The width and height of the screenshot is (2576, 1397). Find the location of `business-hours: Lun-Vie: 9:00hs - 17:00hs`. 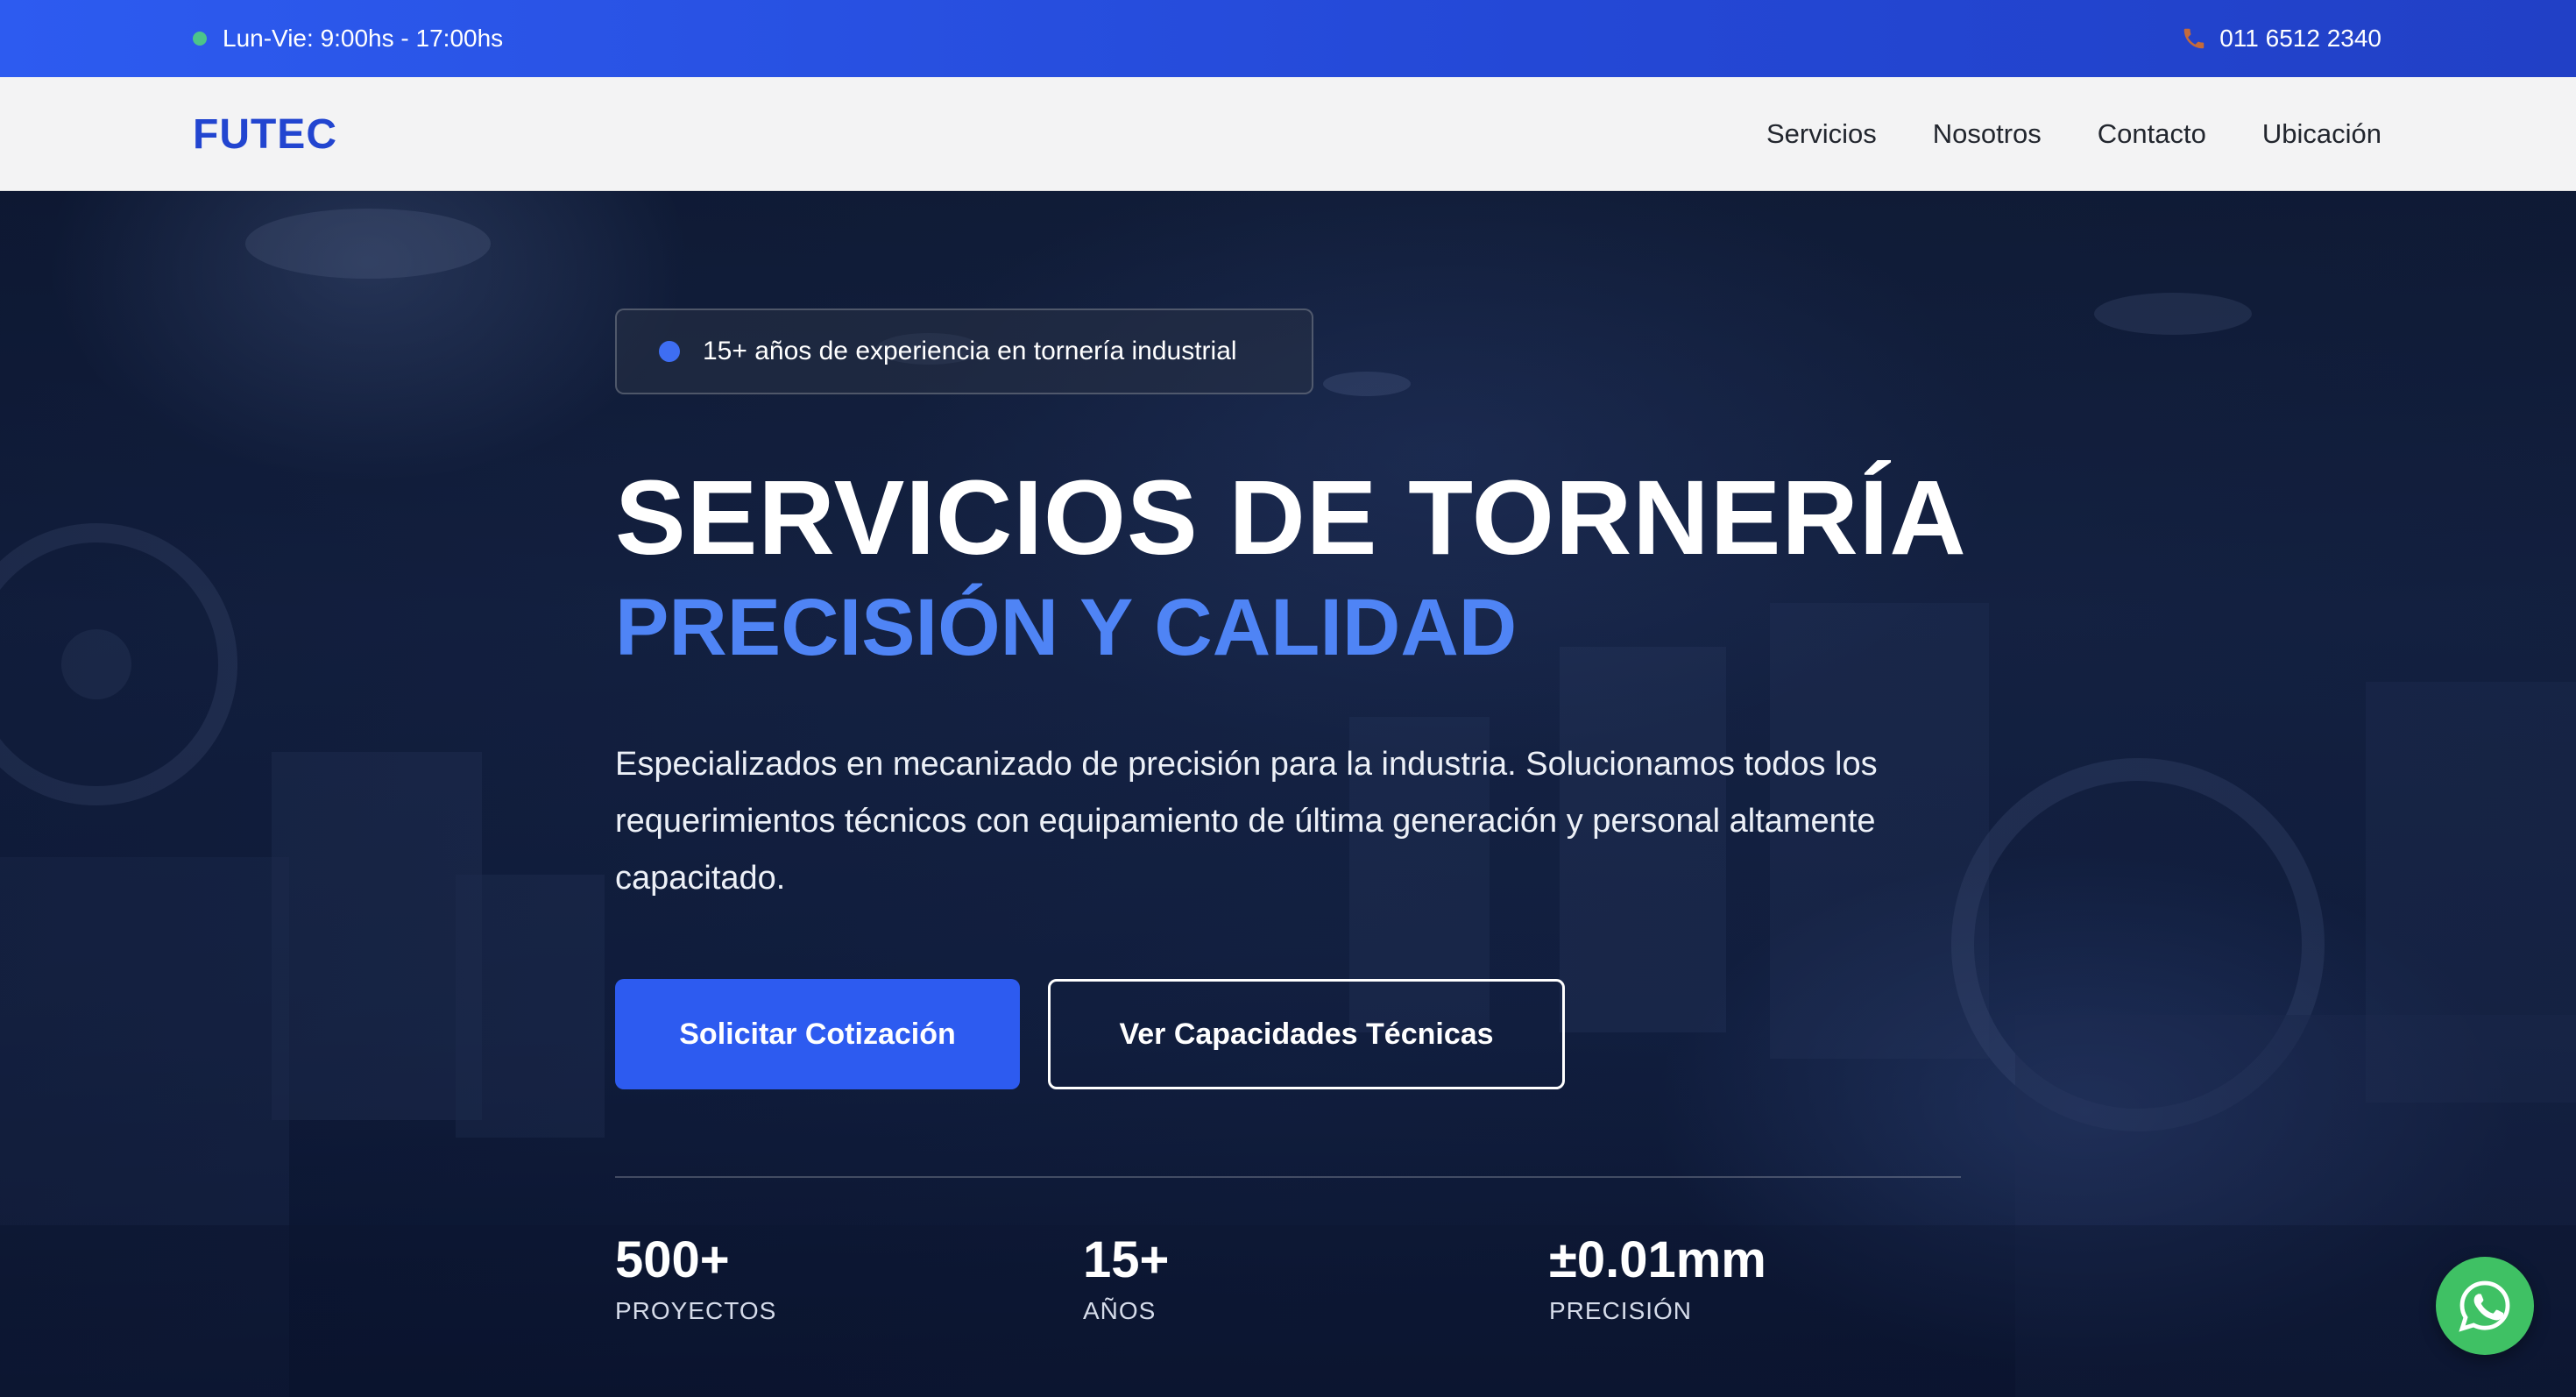

business-hours: Lun-Vie: 9:00hs - 17:00hs is located at coordinates (348, 38).